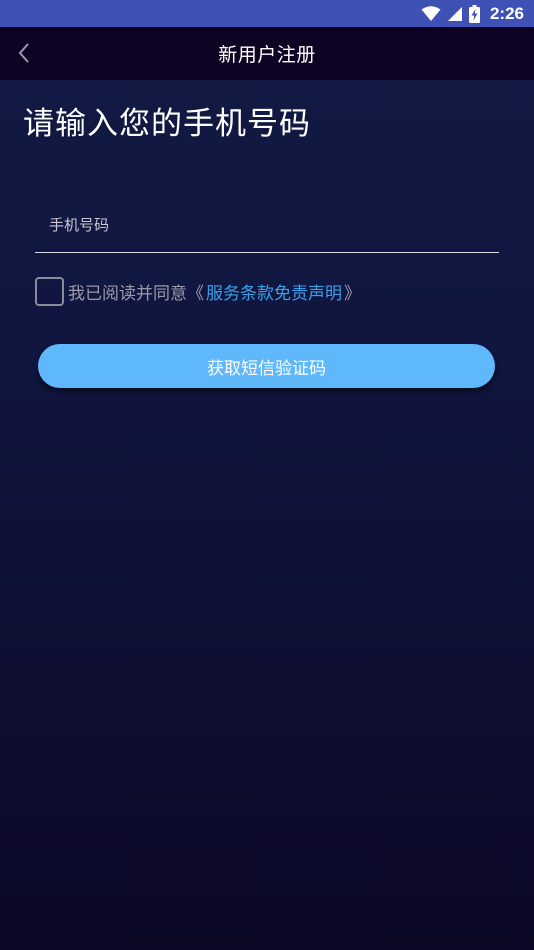  I want to click on cell-signal-icon, so click(454, 13).